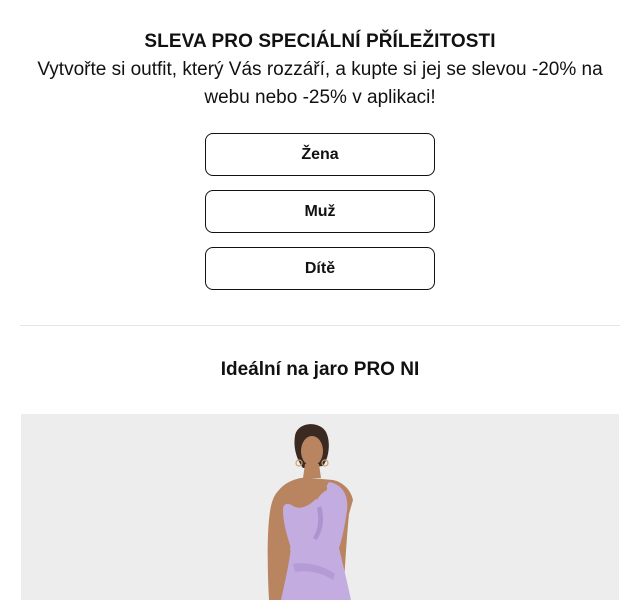 The image size is (640, 600). Describe the element at coordinates (320, 154) in the screenshot. I see `women-button: Žena` at that location.